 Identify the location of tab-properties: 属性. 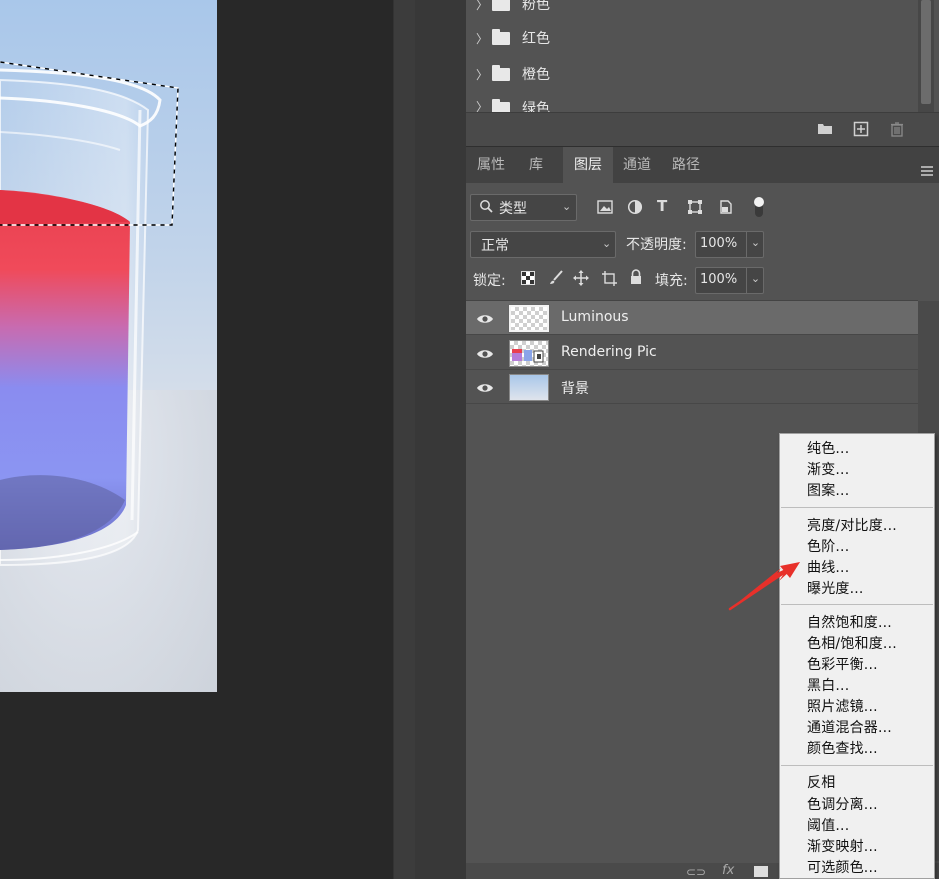
(491, 165).